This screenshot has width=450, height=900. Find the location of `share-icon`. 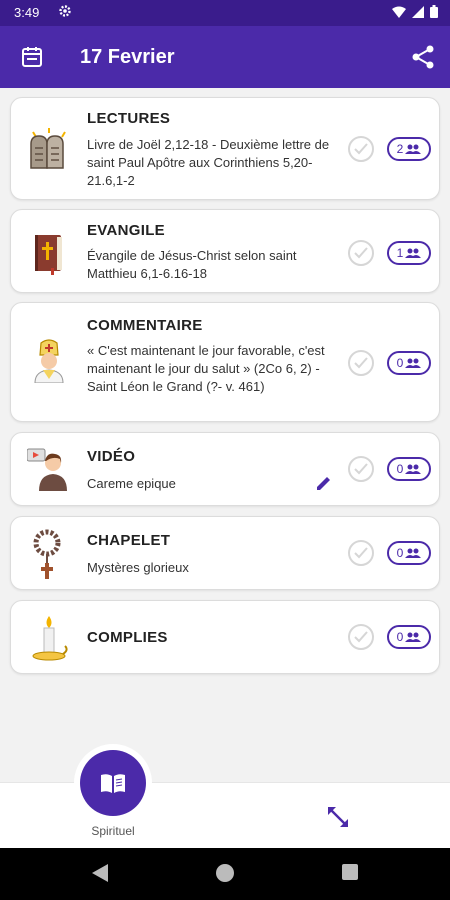

share-icon is located at coordinates (423, 57).